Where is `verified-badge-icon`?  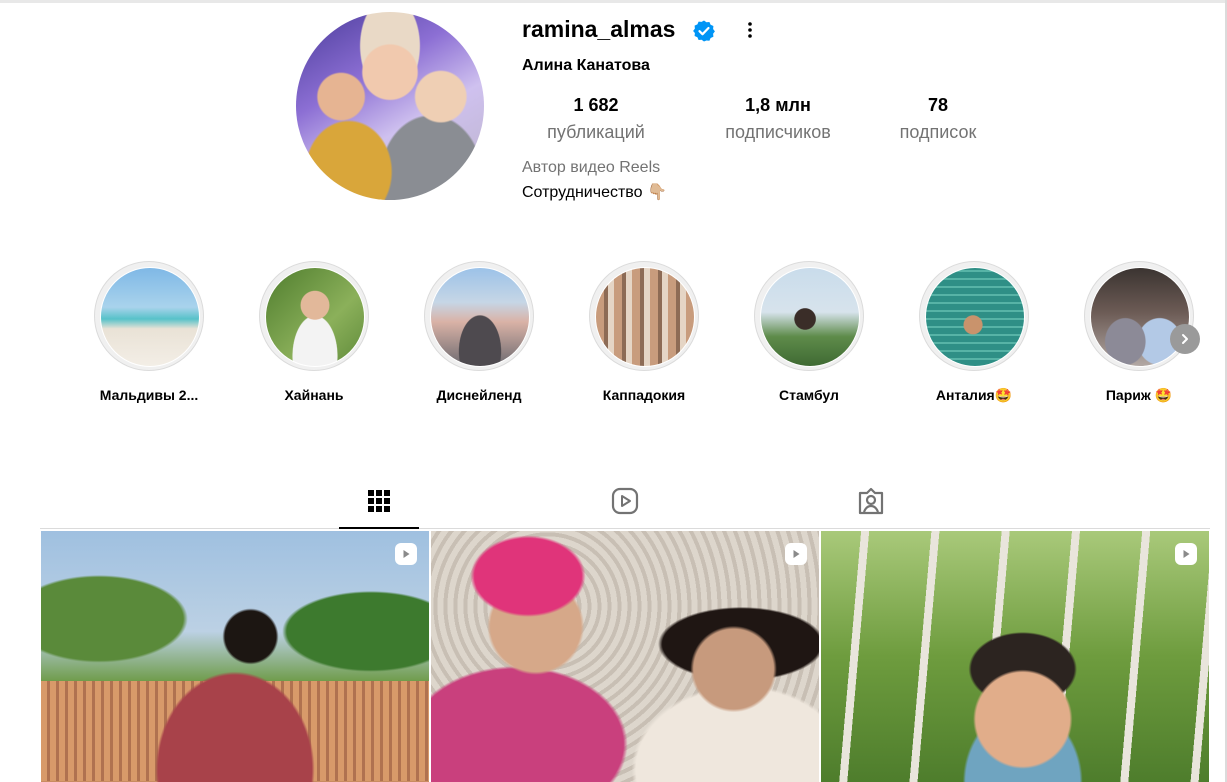
verified-badge-icon is located at coordinates (704, 31).